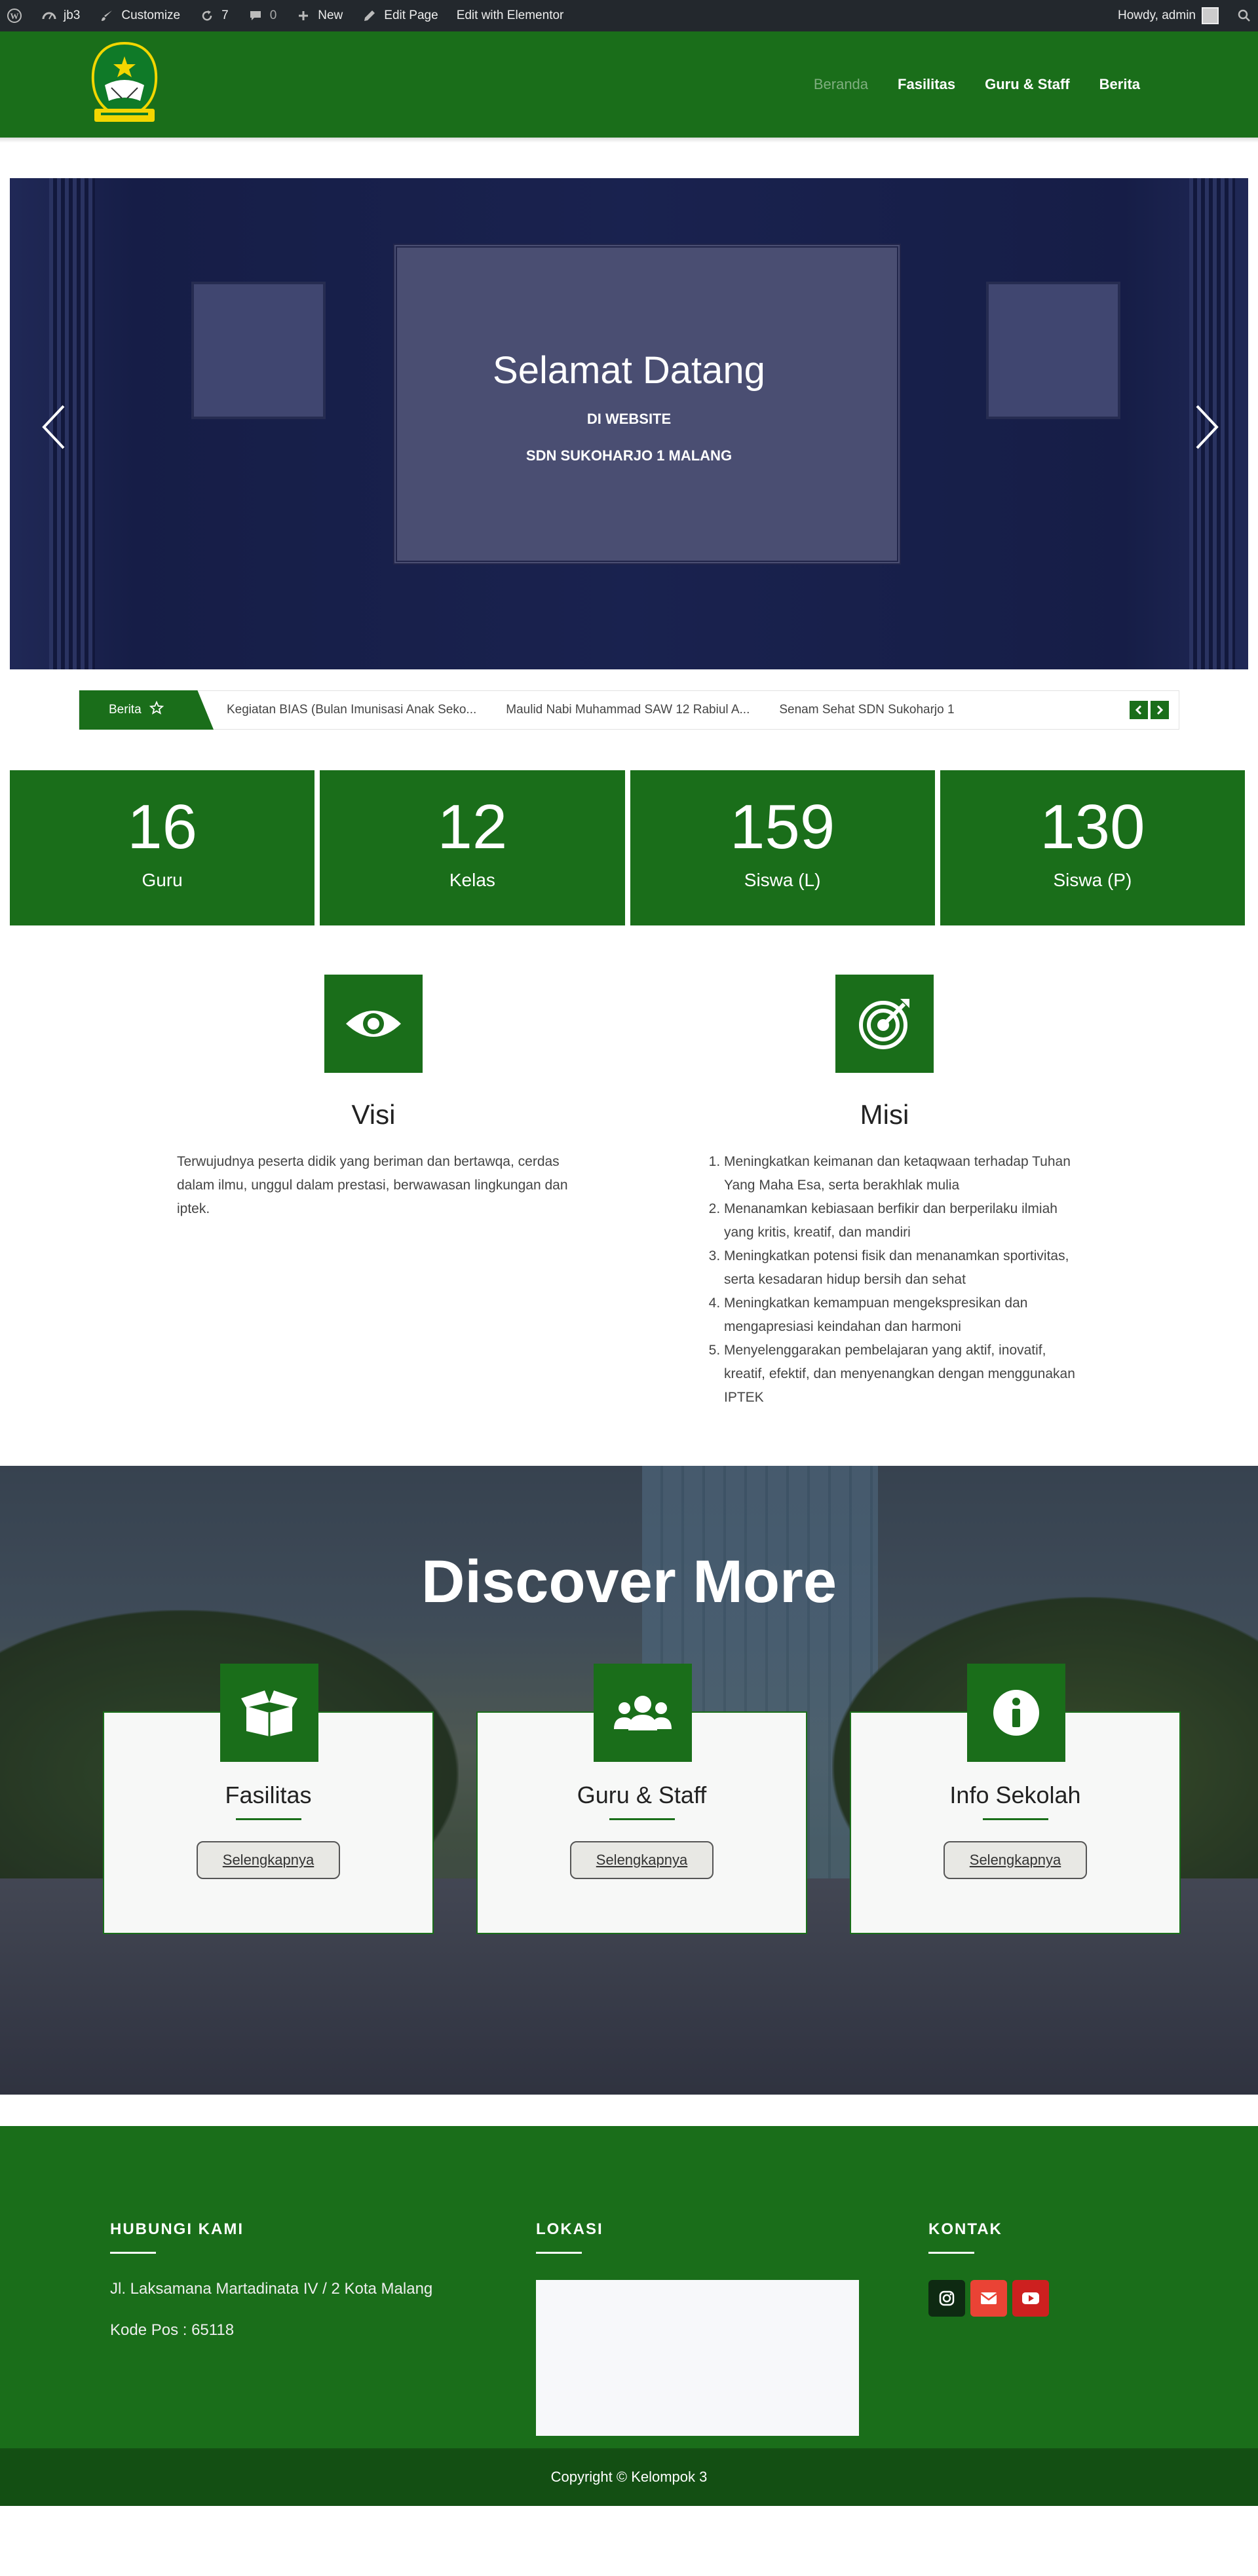  I want to click on admin-updates-link: 7, so click(214, 15).